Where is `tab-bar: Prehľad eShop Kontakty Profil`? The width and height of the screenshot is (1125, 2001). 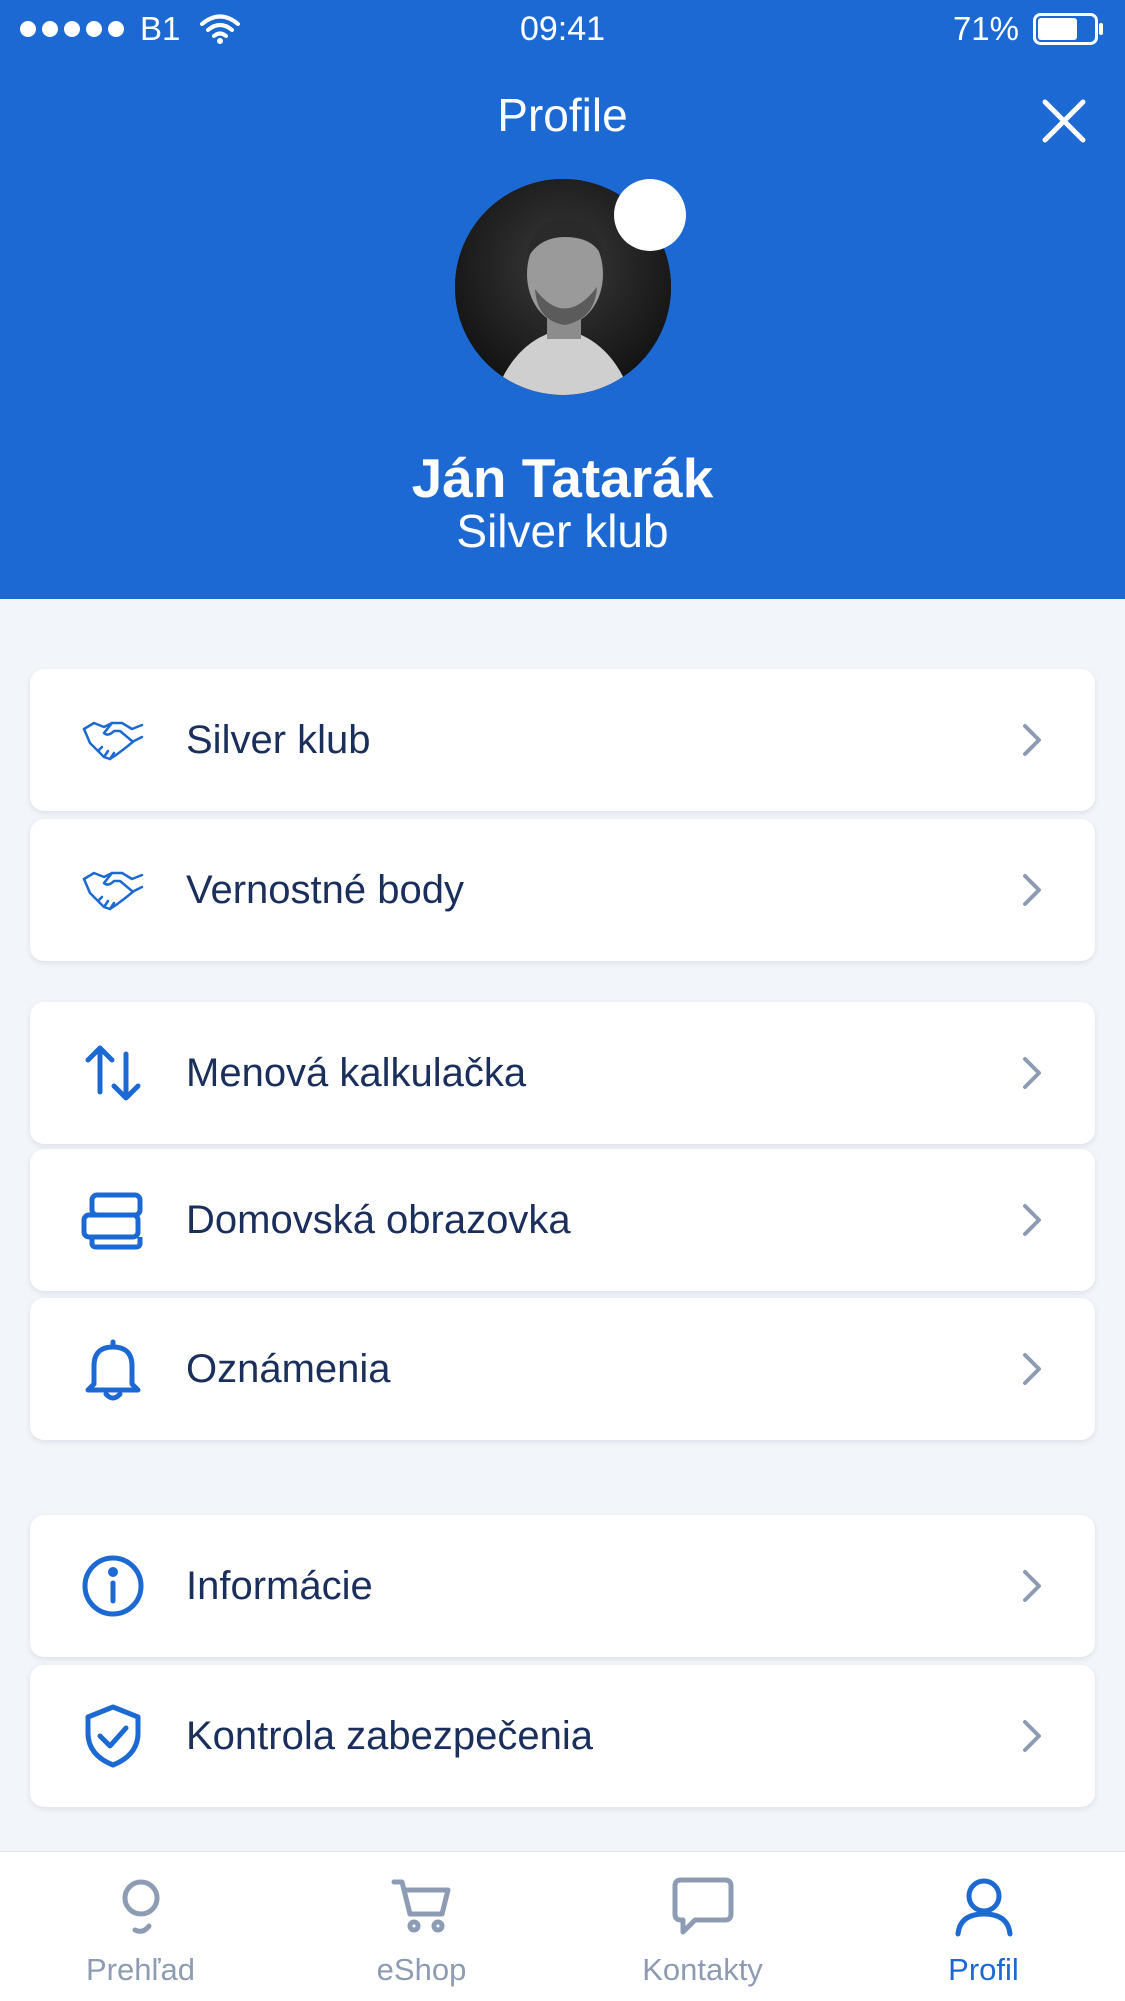 tab-bar: Prehľad eShop Kontakty Profil is located at coordinates (562, 1926).